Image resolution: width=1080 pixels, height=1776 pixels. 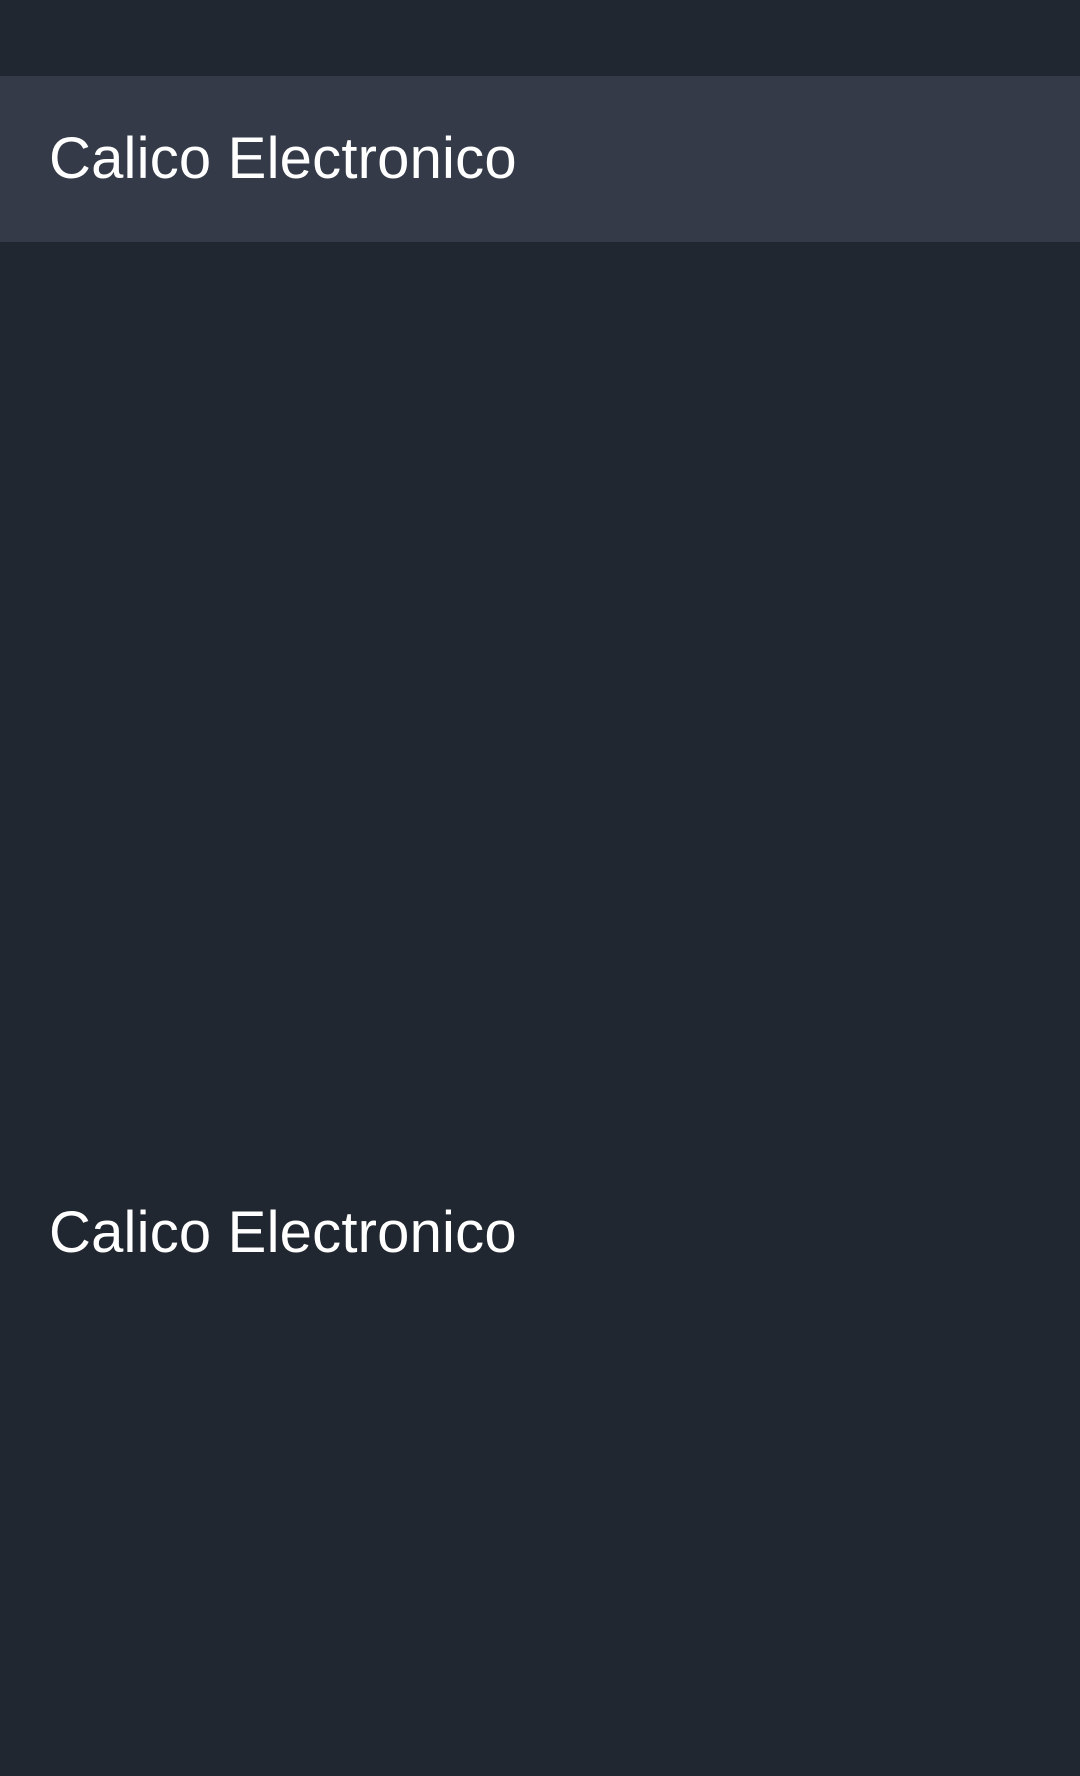 What do you see at coordinates (283, 1232) in the screenshot?
I see `content-title: Calico Electronico` at bounding box center [283, 1232].